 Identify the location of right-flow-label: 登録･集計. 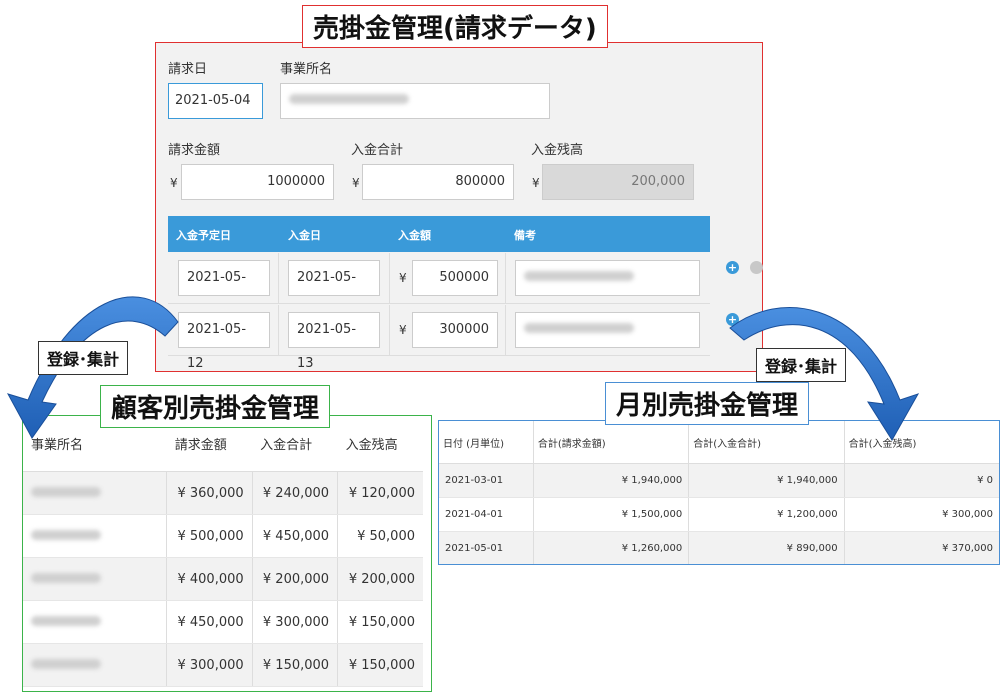
(801, 365).